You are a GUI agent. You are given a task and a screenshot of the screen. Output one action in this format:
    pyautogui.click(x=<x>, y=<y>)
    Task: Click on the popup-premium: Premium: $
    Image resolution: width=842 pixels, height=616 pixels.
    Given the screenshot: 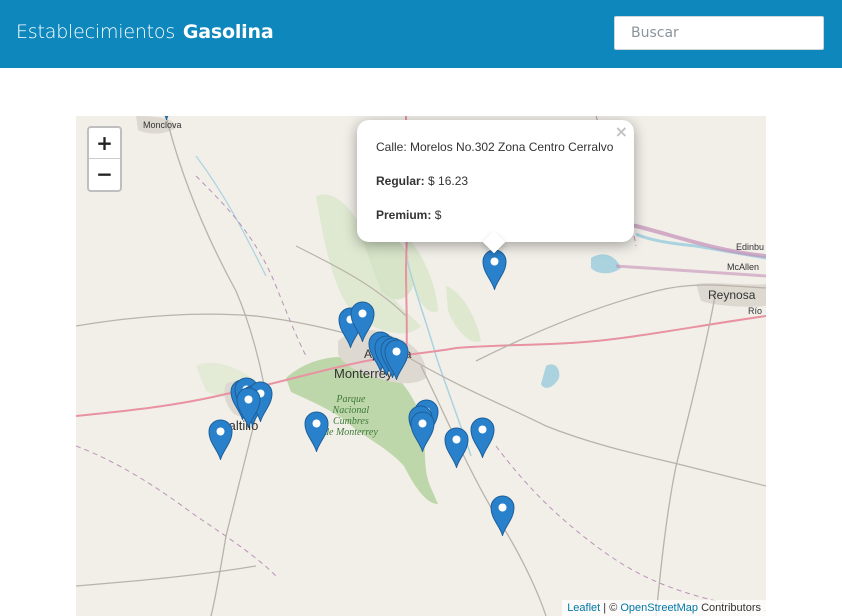 What is the action you would take?
    pyautogui.click(x=408, y=215)
    